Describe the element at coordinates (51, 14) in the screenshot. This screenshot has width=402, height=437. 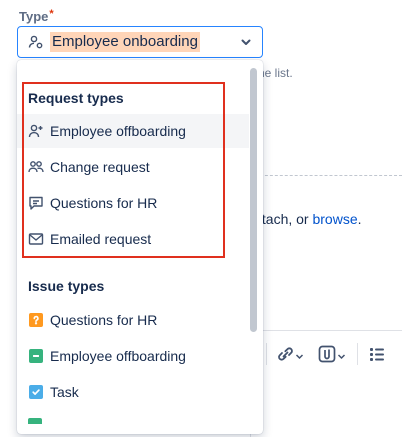
I see `required-asterisk: *` at that location.